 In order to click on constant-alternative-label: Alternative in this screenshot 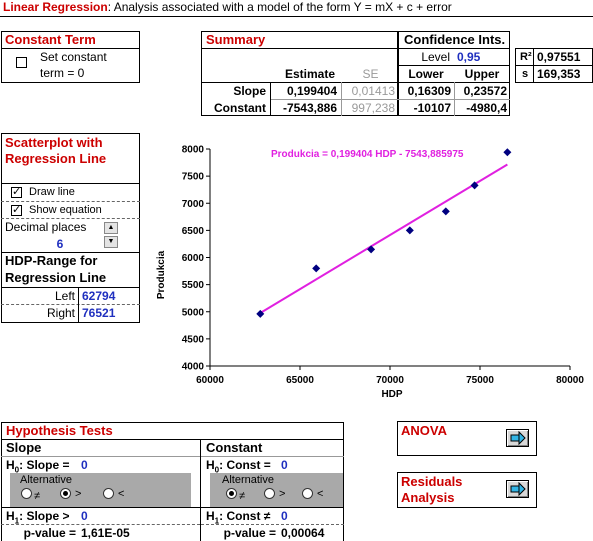, I will do `click(248, 480)`.